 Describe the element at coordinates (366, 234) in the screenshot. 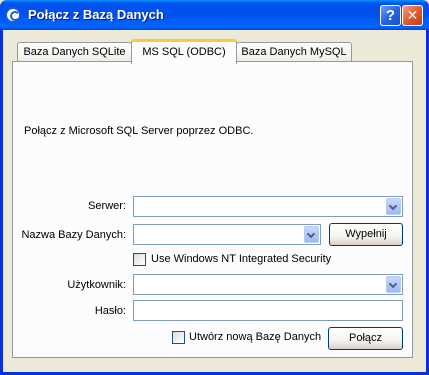

I see `fill-button: Wypełnij` at that location.